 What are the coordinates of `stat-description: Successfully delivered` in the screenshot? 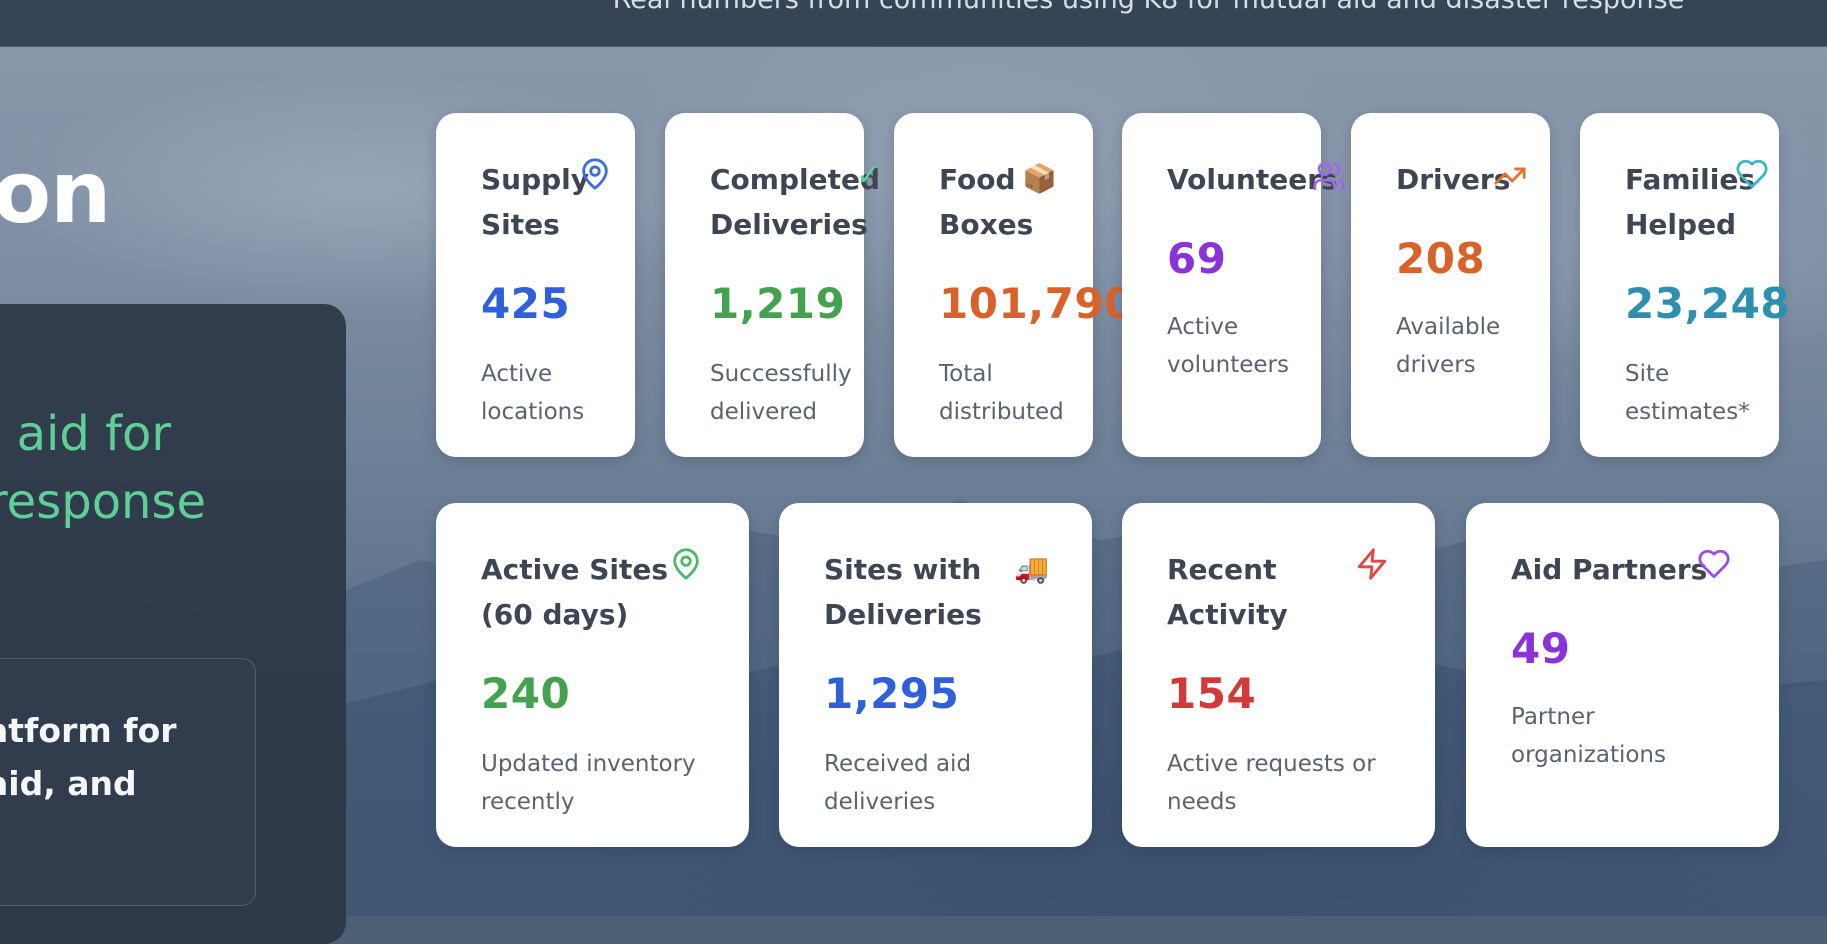 It's located at (781, 393).